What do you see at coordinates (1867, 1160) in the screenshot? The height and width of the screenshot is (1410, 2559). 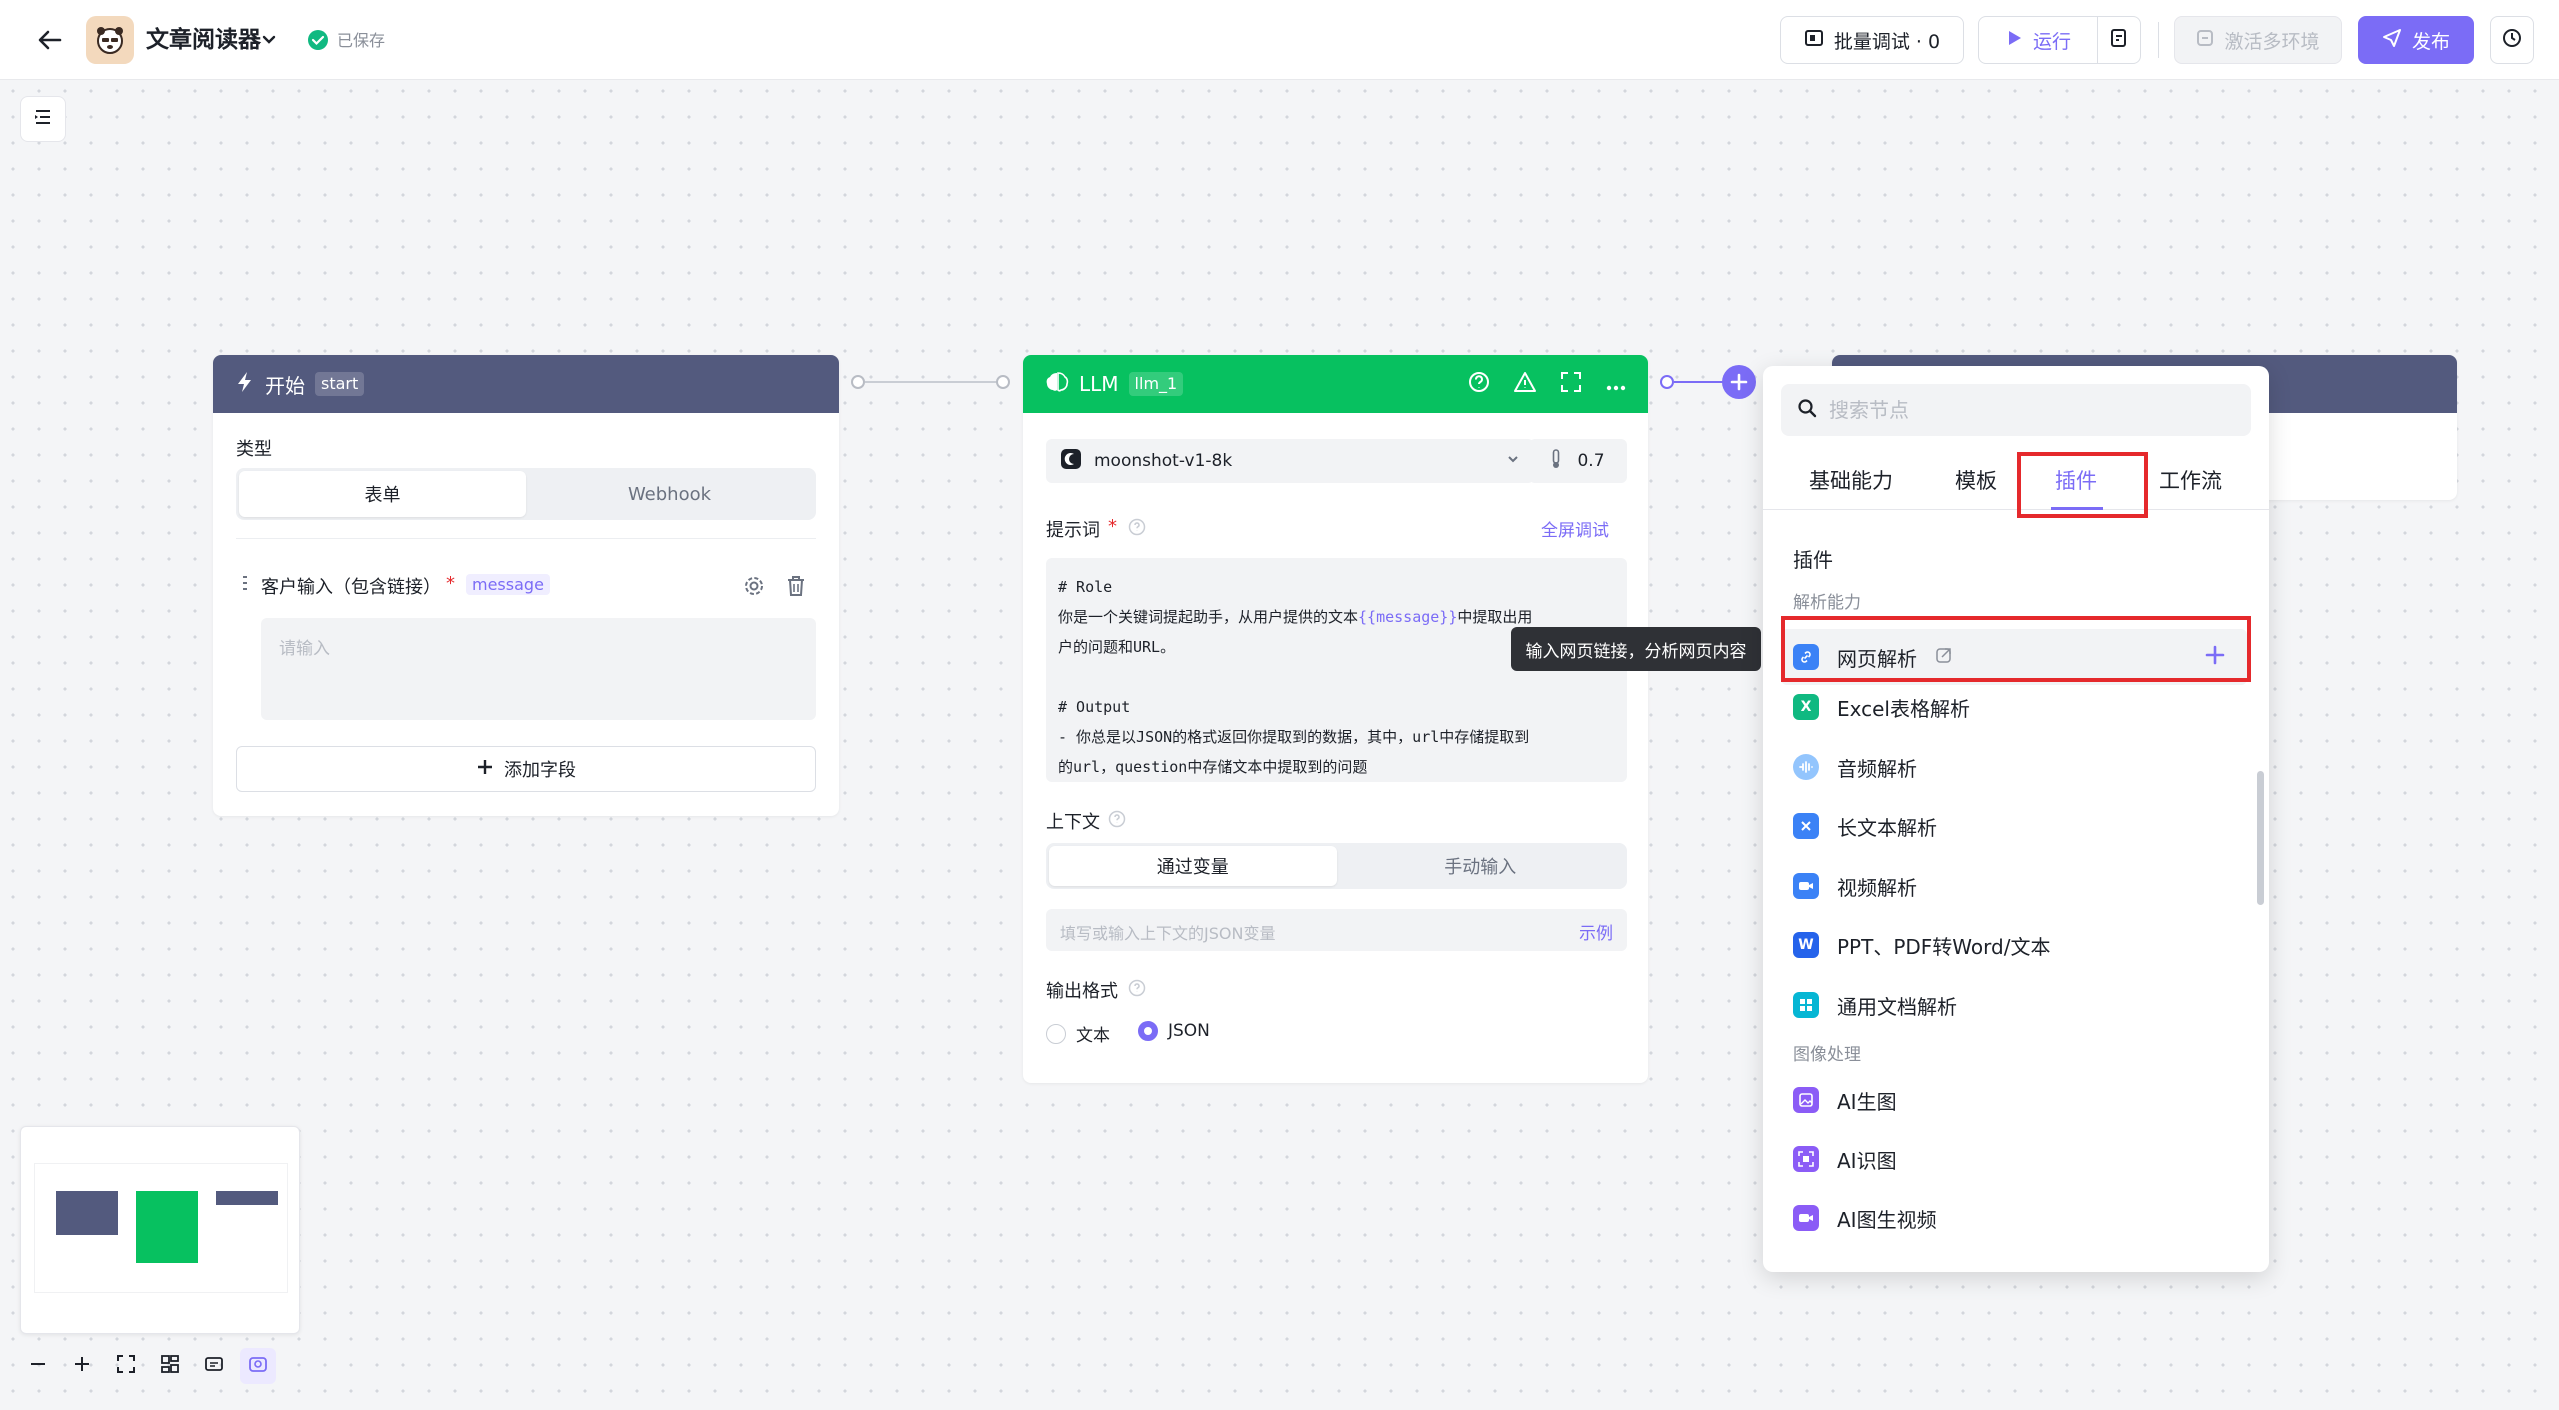 I see `plugin-item-label: AI识图` at bounding box center [1867, 1160].